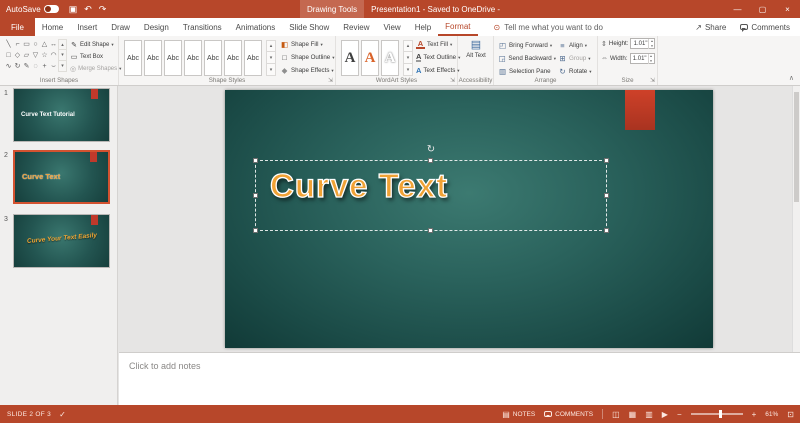 The height and width of the screenshot is (423, 800). Describe the element at coordinates (577, 58) in the screenshot. I see `group-button: ⊞ Group ▾` at that location.